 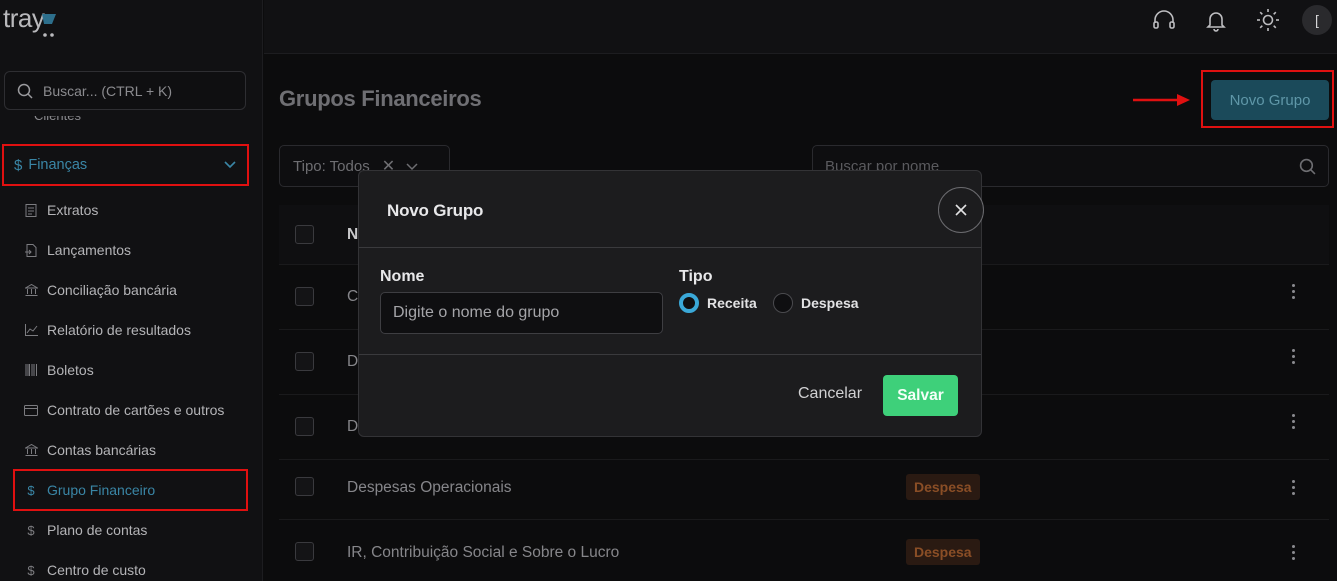 I want to click on cancel-button: Cancelar, so click(x=830, y=394).